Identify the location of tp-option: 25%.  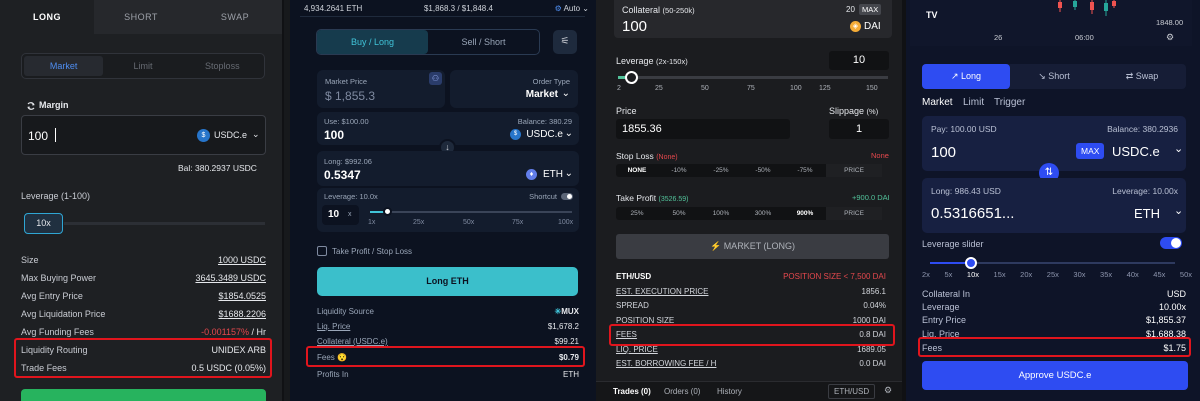
(637, 213).